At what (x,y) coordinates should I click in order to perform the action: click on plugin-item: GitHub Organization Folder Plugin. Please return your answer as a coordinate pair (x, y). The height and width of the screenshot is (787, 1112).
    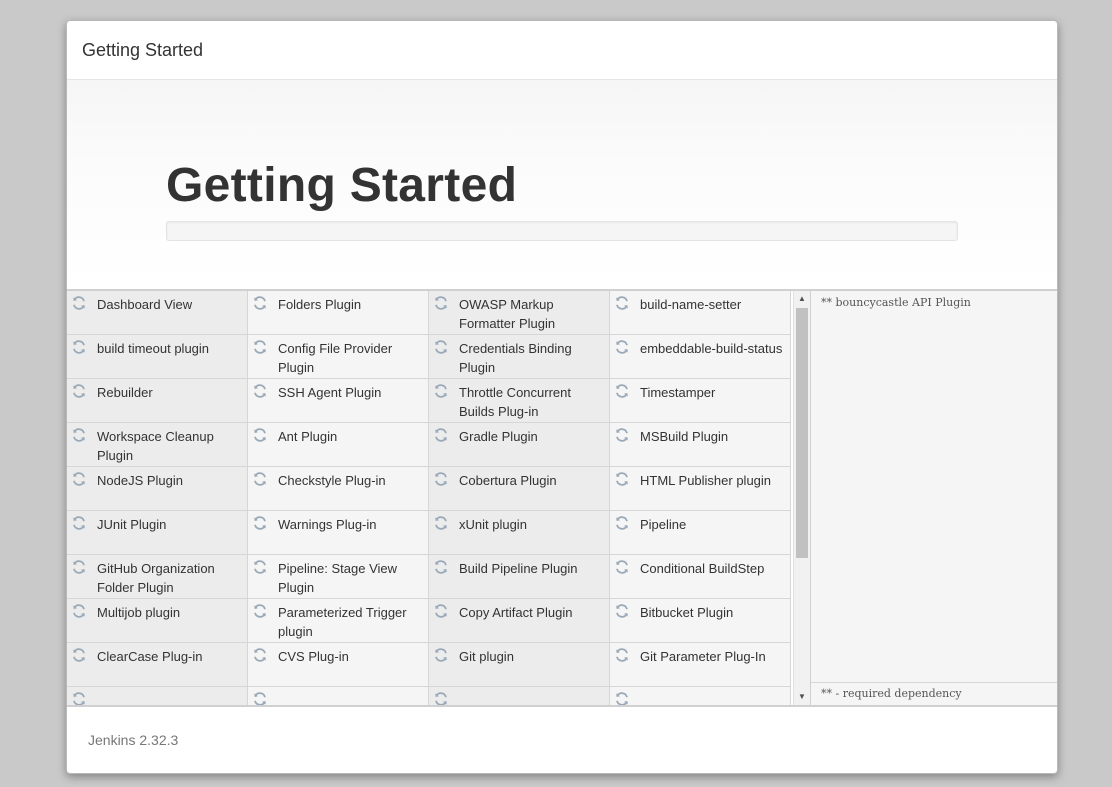
    Looking at the image, I should click on (157, 577).